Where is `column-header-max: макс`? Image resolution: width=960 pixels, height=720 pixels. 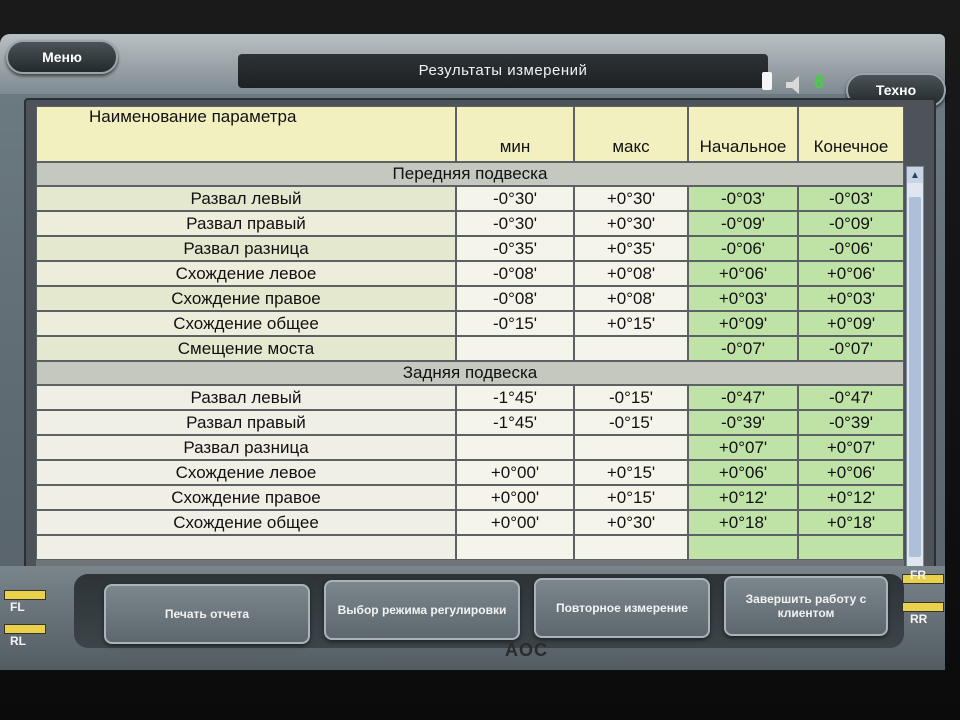
column-header-max: макс is located at coordinates (631, 134).